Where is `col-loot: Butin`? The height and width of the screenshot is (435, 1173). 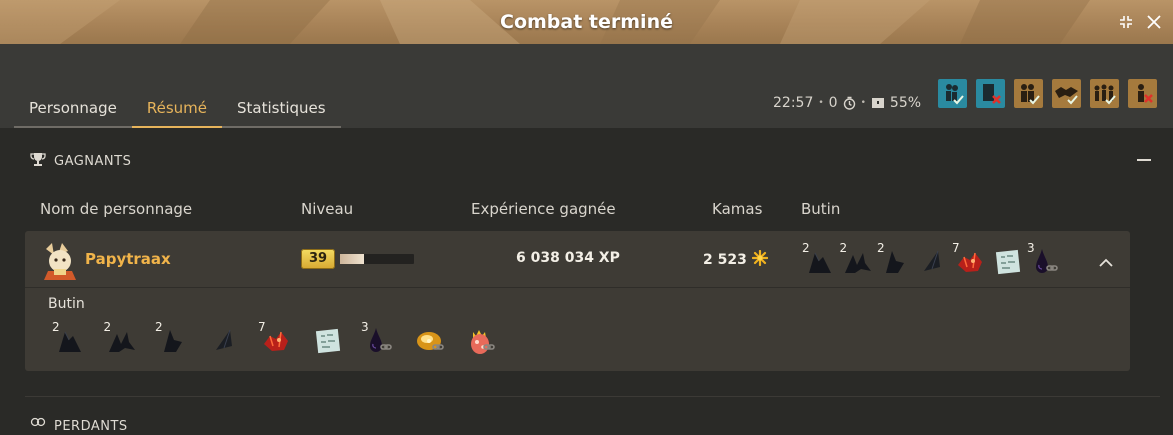 col-loot: Butin is located at coordinates (821, 209).